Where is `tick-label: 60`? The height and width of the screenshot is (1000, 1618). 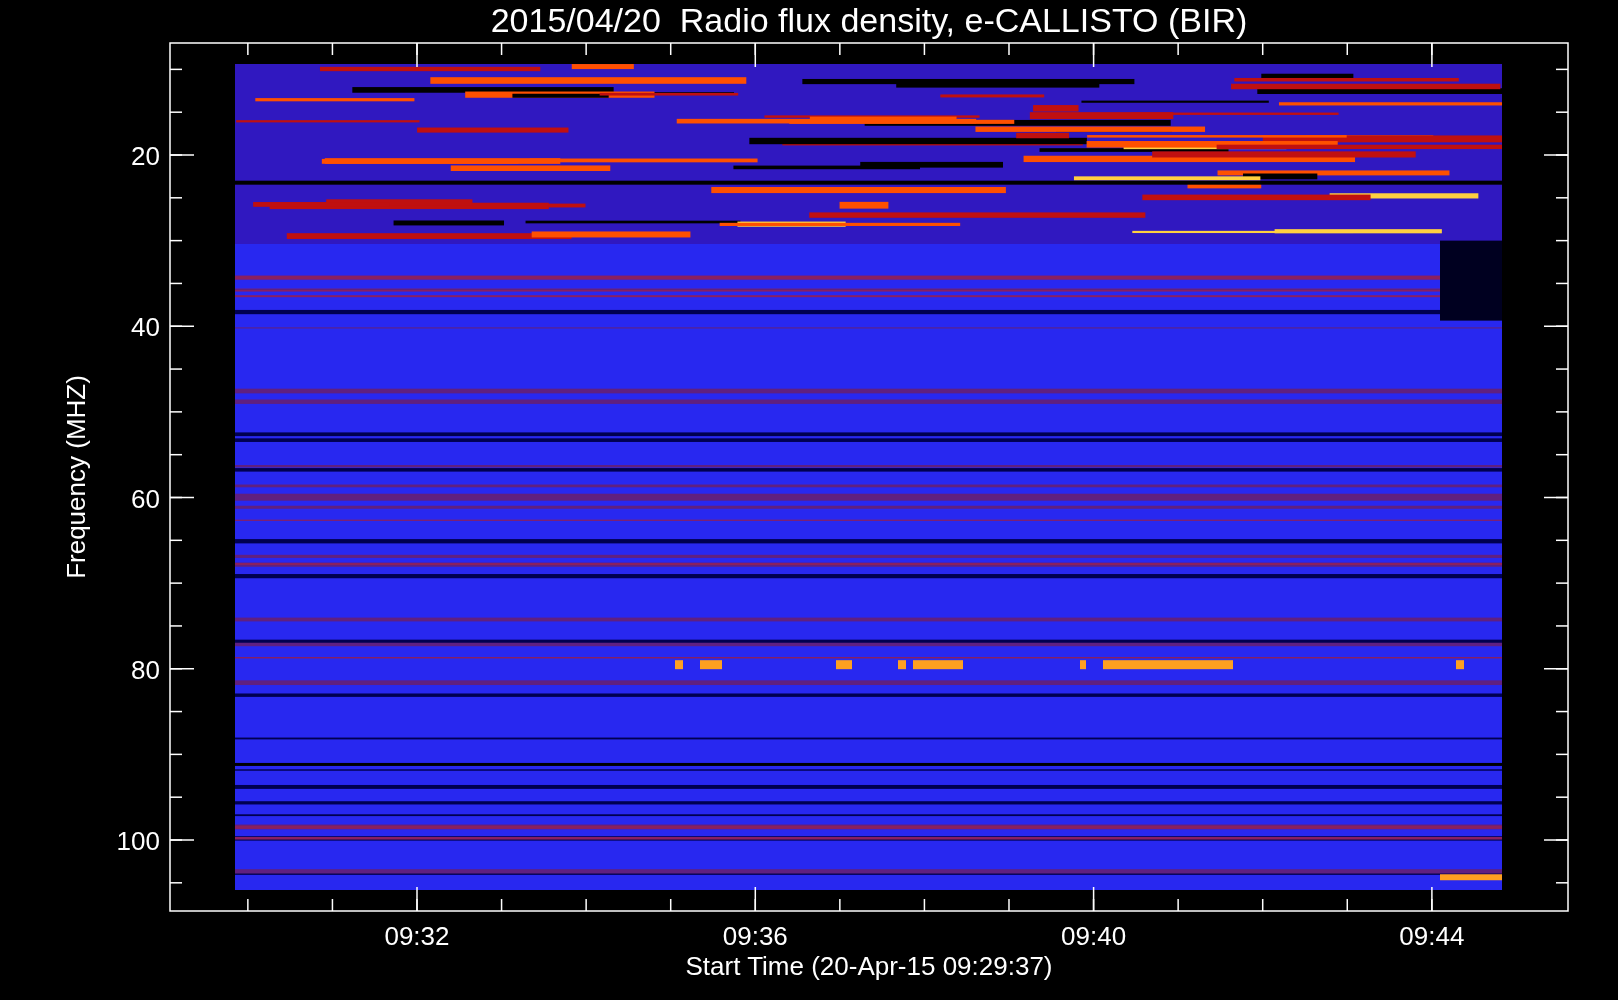 tick-label: 60 is located at coordinates (145, 498).